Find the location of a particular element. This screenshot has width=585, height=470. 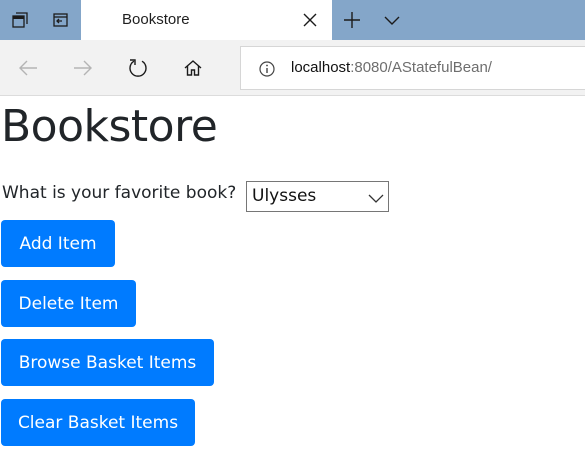

tab-bookstore: Bookstore is located at coordinates (206, 20).